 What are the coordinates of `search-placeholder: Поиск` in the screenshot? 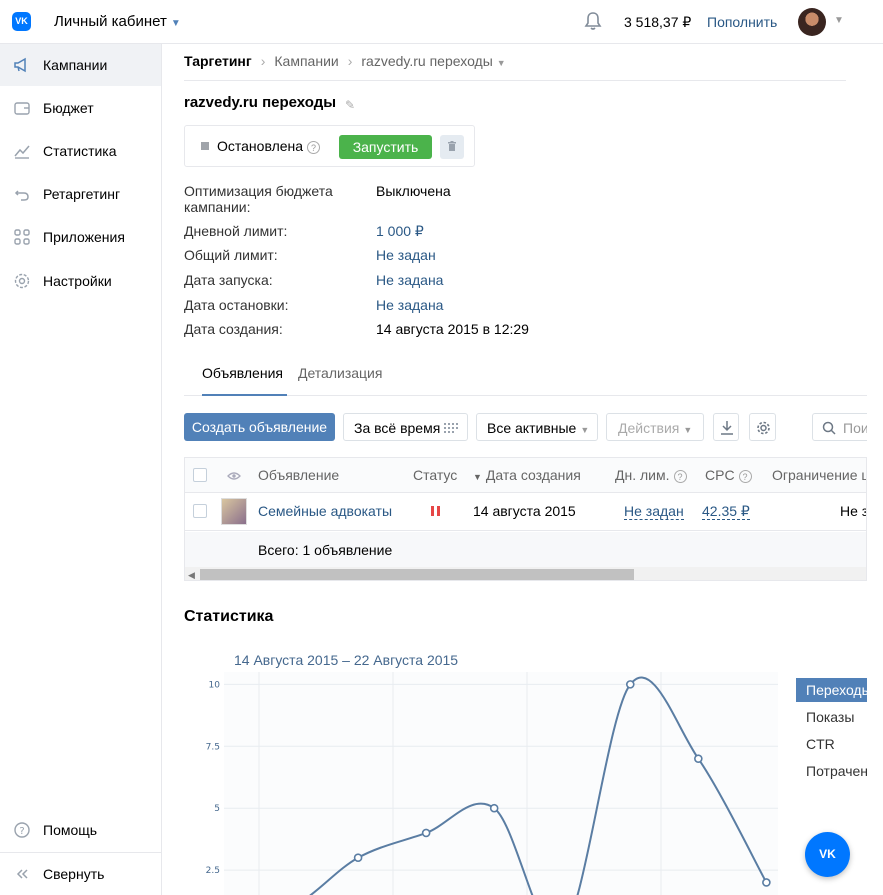 It's located at (855, 428).